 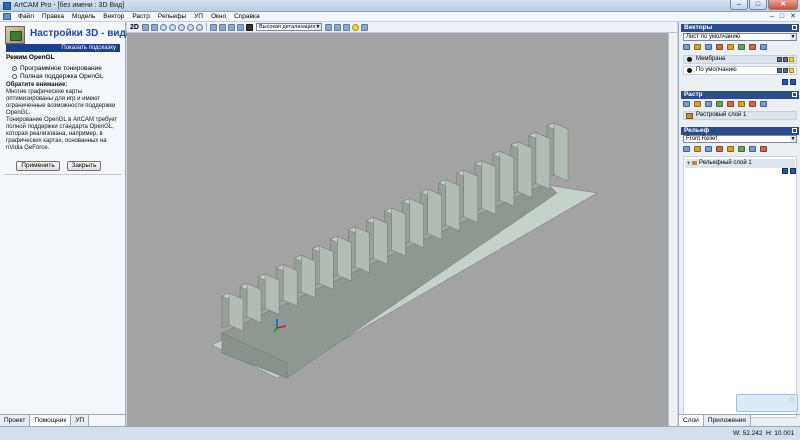 I want to click on zoom-out-icon, so click(x=172, y=27).